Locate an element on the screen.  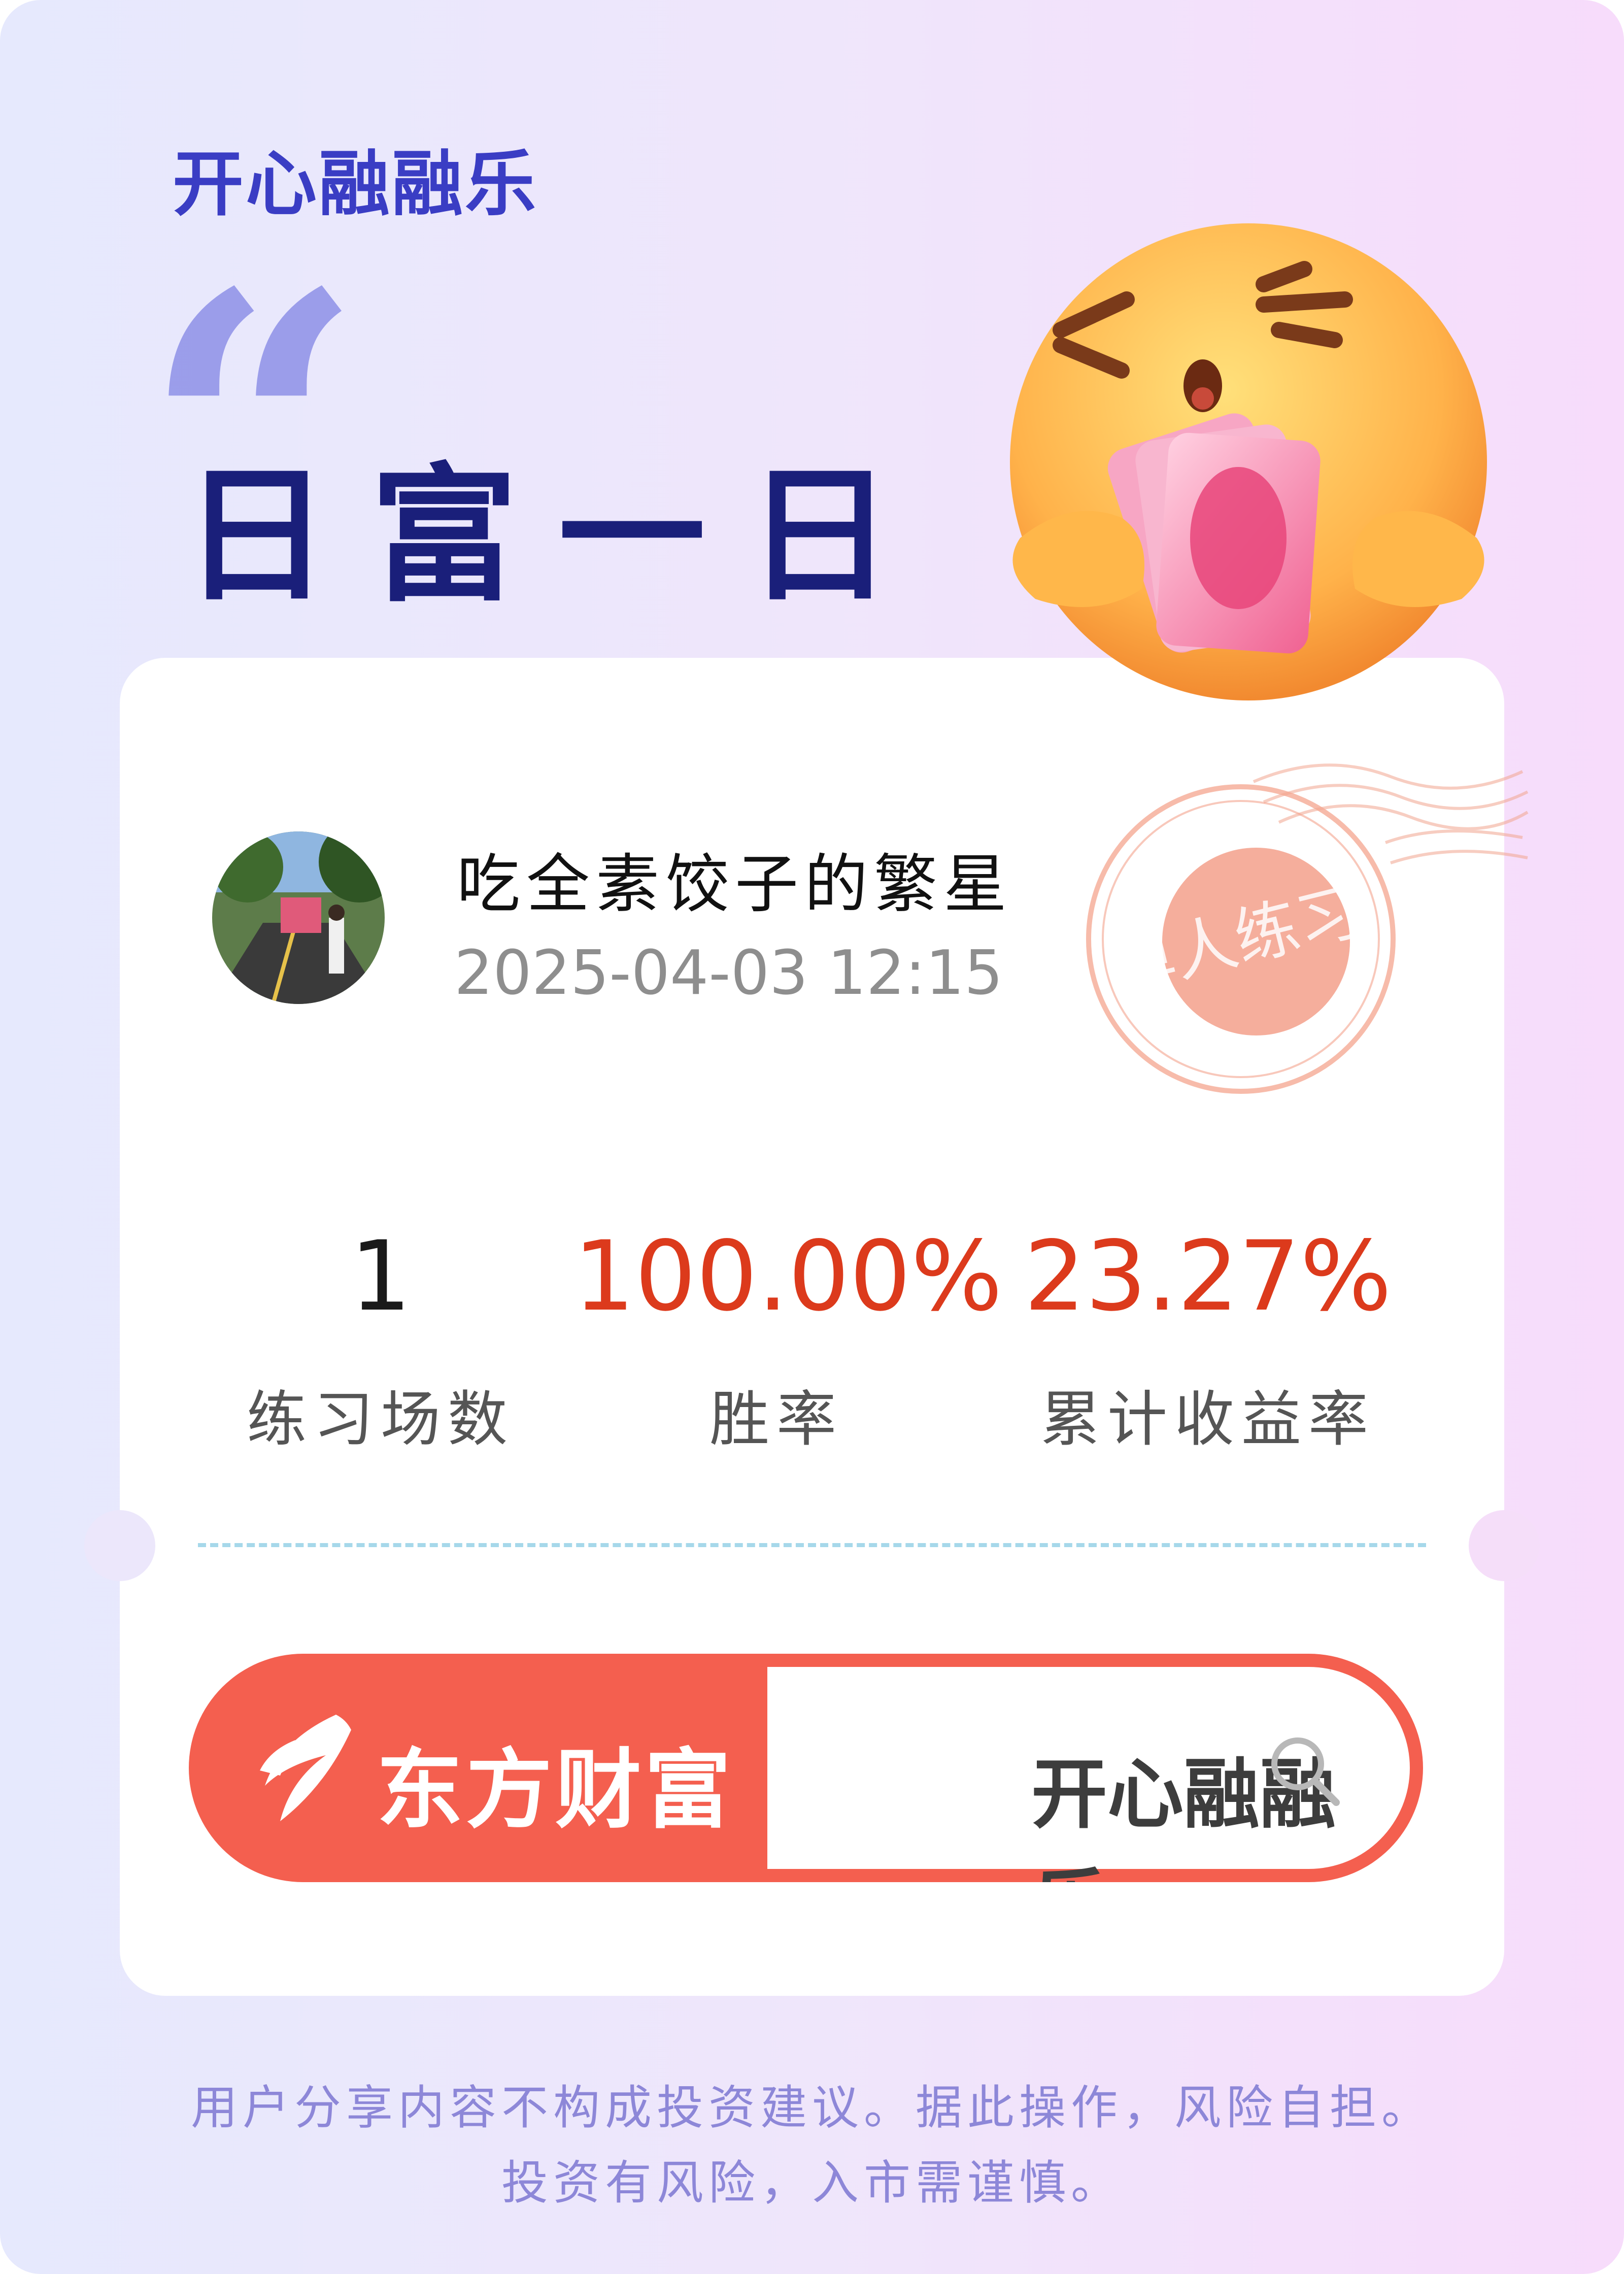
ticket-divider is located at coordinates (812, 1545).